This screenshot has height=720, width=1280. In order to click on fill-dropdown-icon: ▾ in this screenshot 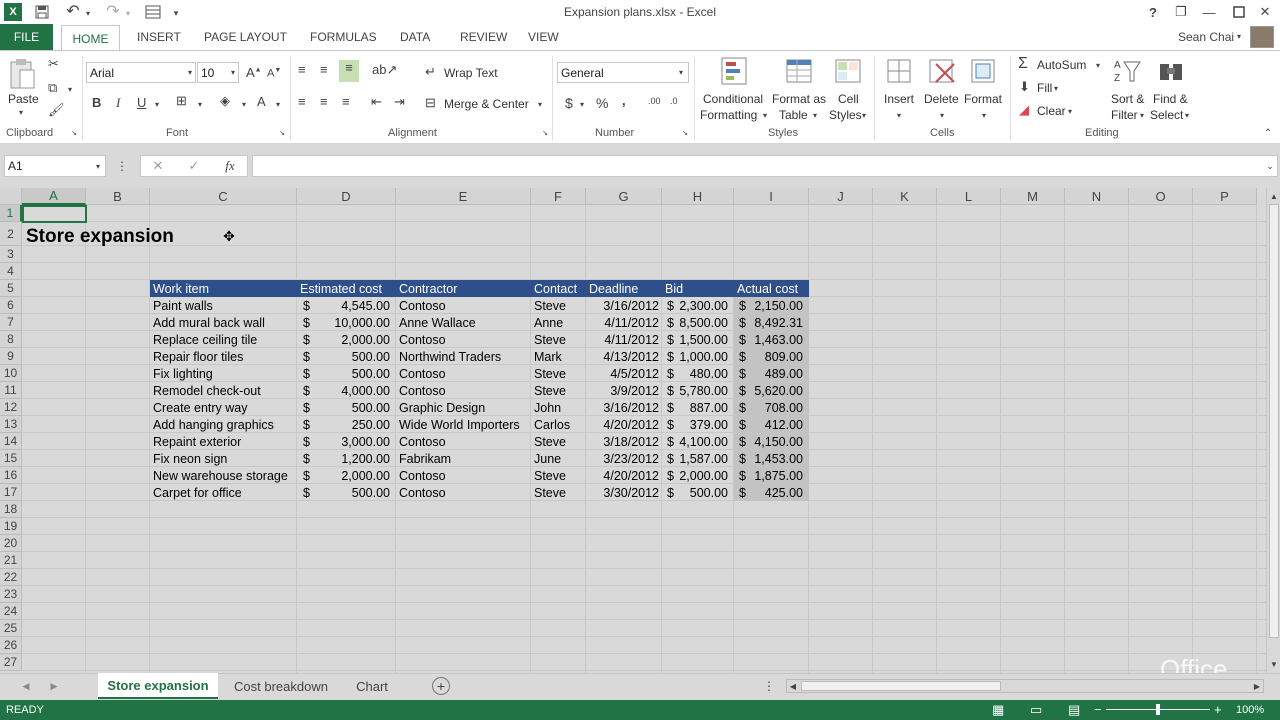, I will do `click(1056, 88)`.